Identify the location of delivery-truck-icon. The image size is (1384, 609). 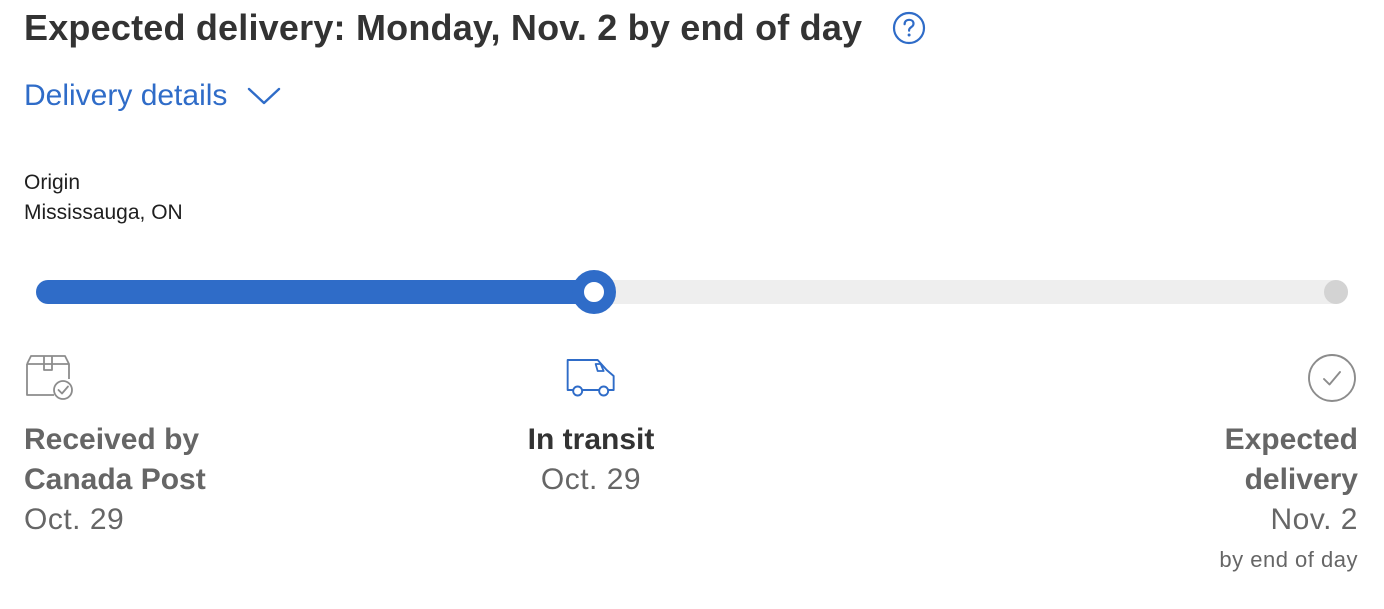
(591, 378).